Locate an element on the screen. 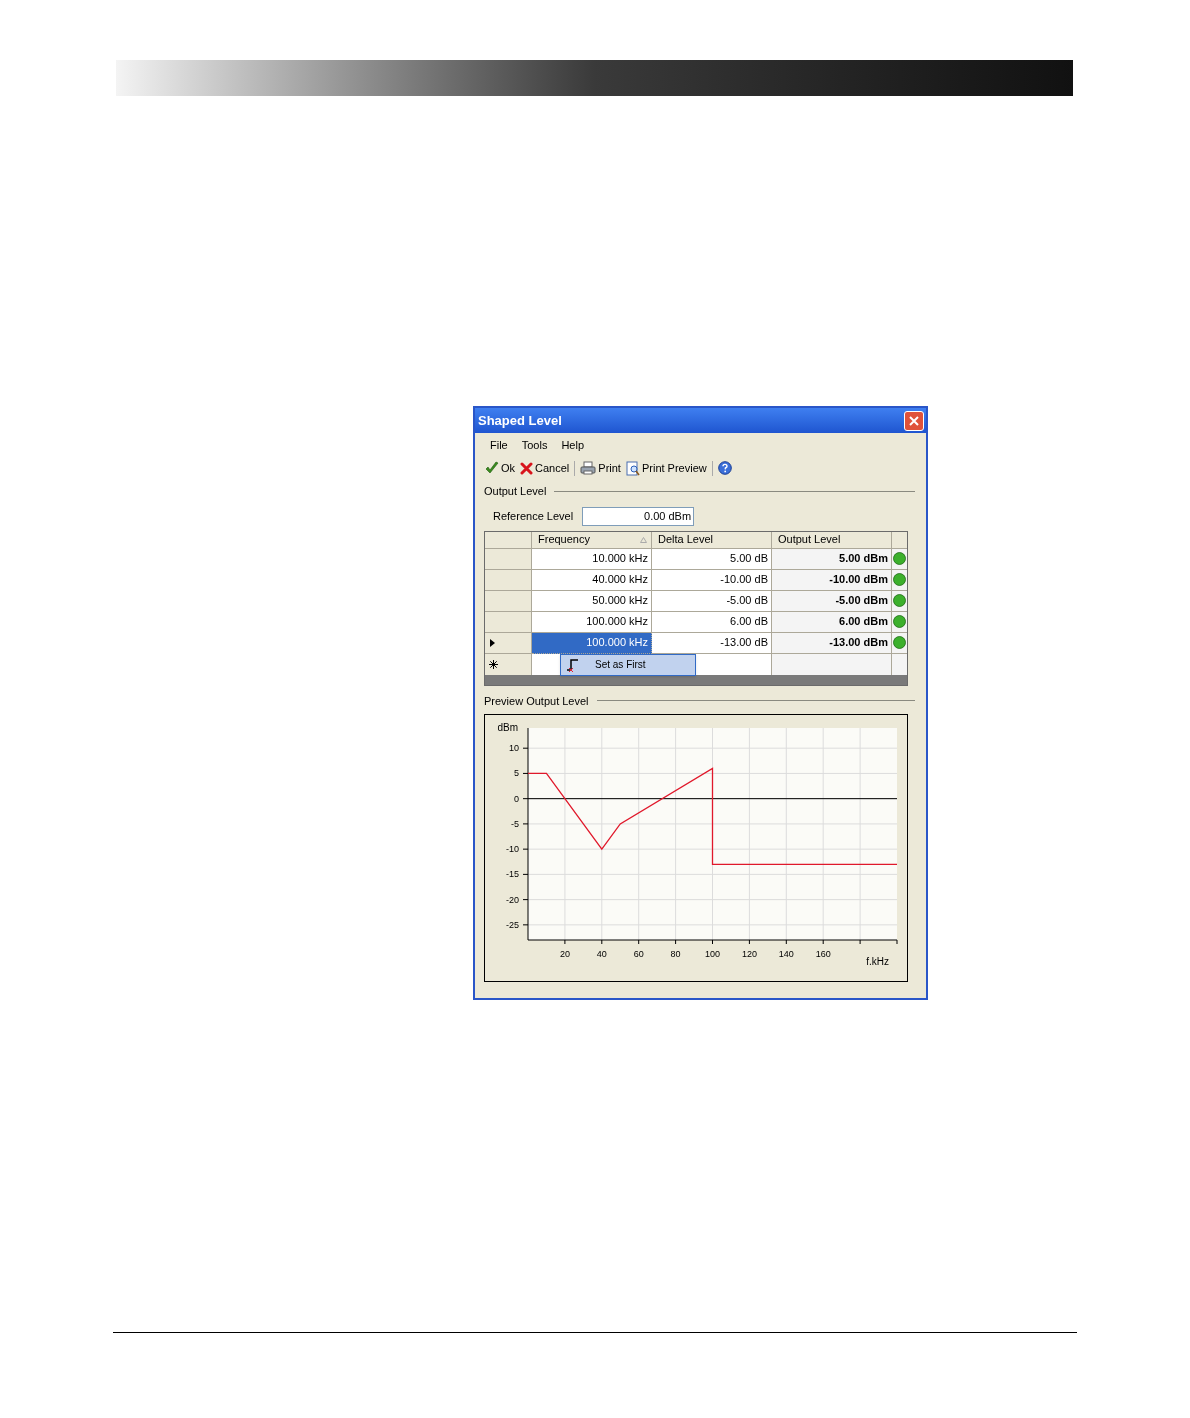  table-cell: 50.000 kHz is located at coordinates (592, 601).